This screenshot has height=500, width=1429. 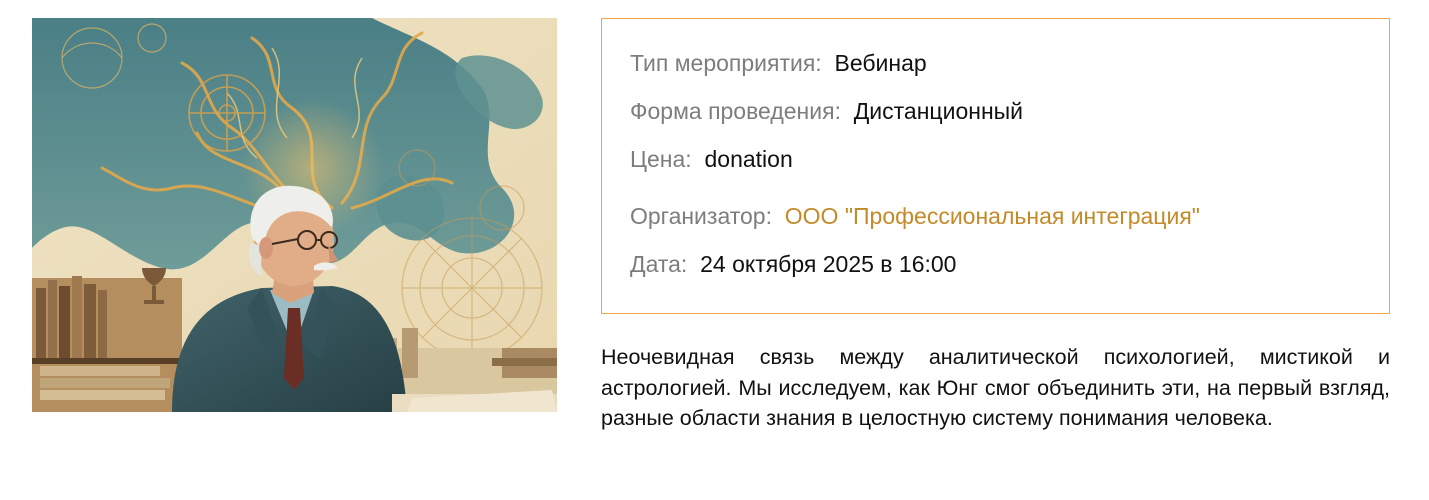 I want to click on event-date-value: 24 октября 2025 в 16:00, so click(x=828, y=264).